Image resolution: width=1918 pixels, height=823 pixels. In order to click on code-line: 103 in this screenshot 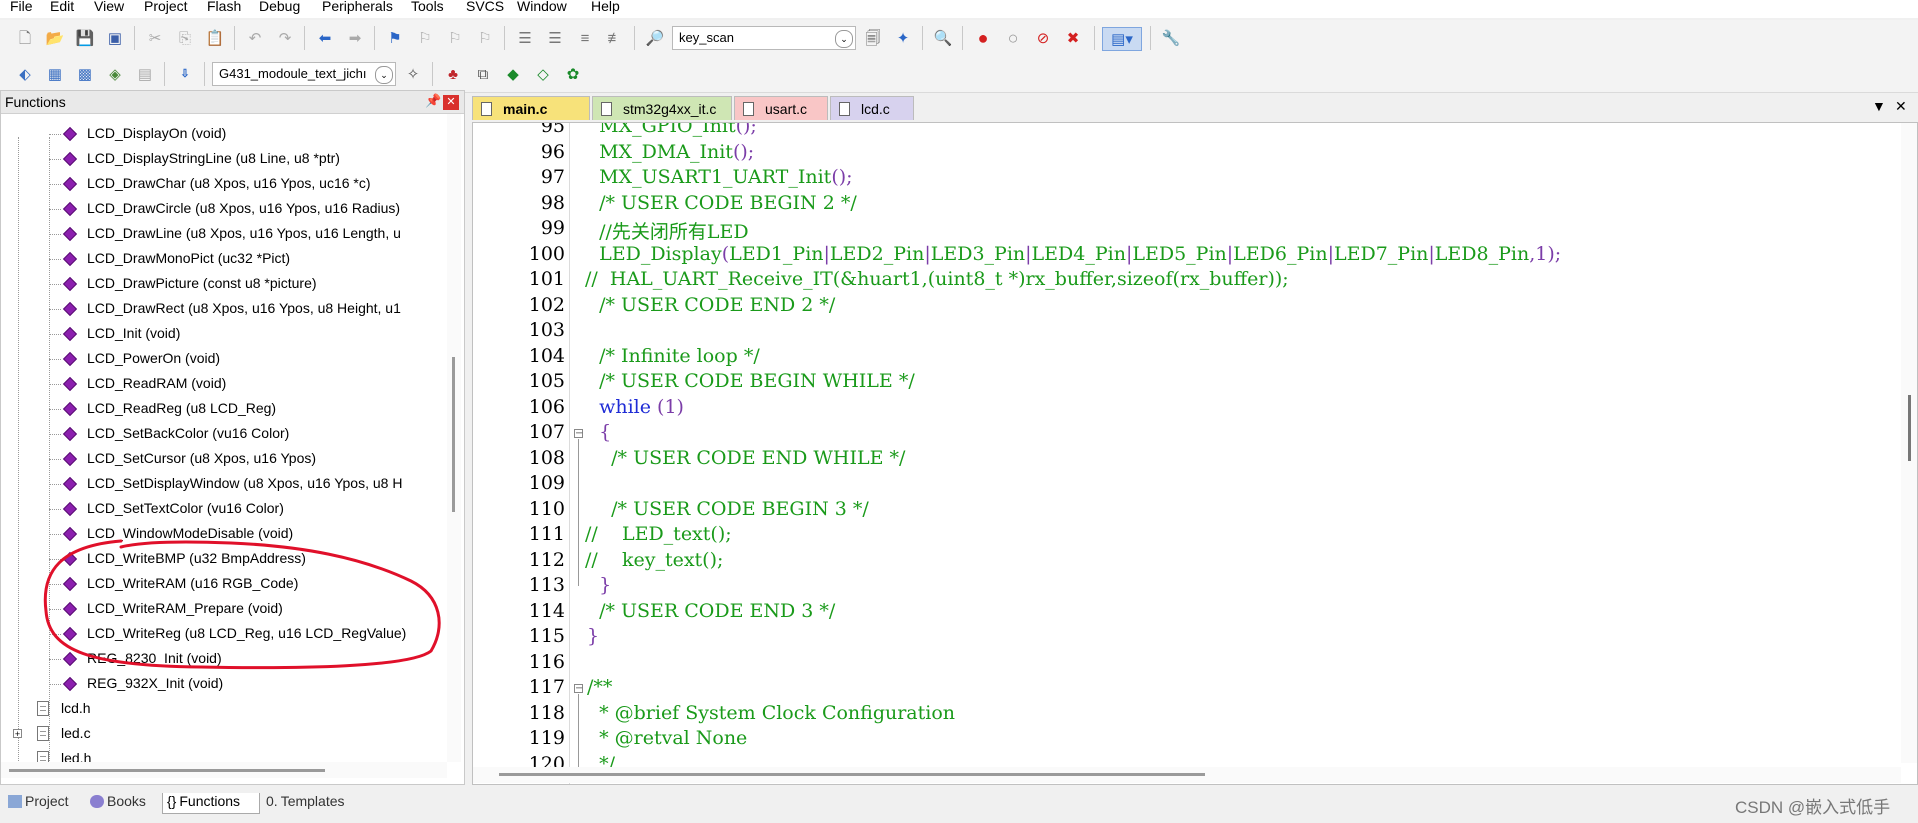, I will do `click(1183, 331)`.